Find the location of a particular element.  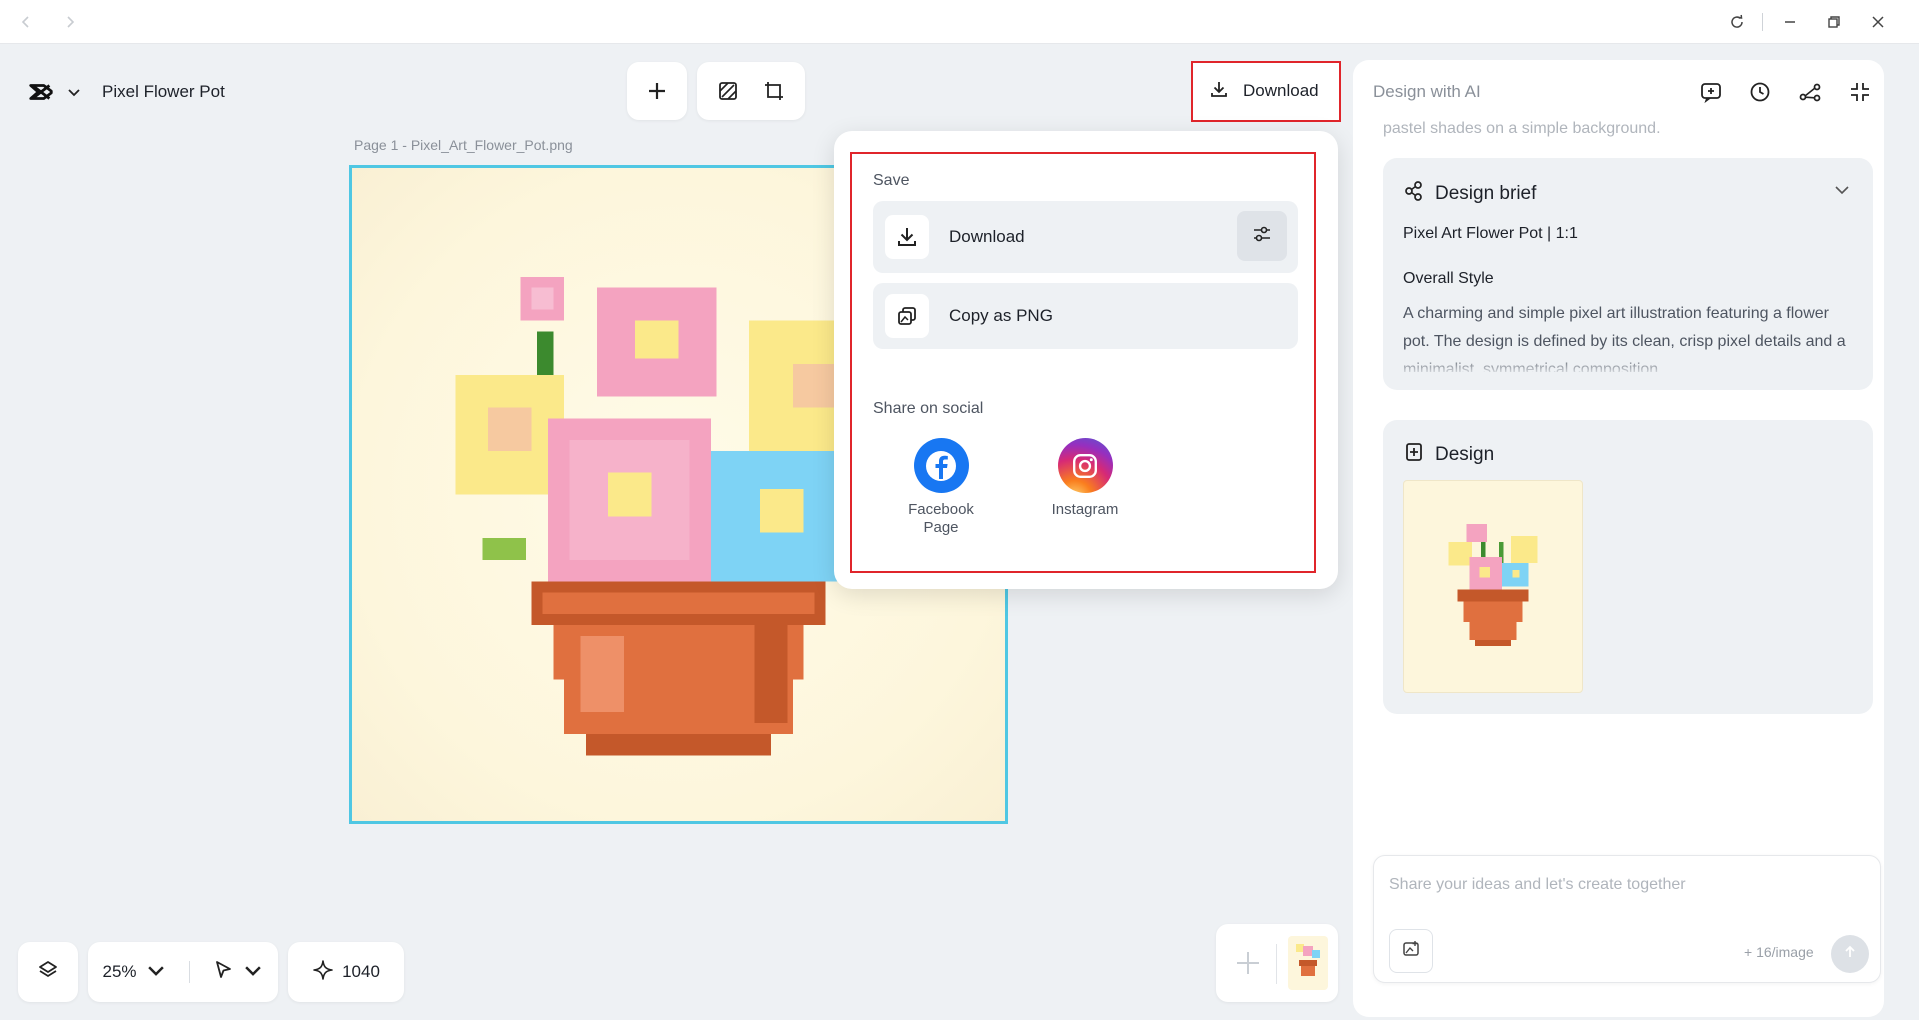

instagram-share-button: Instagram is located at coordinates (1085, 478).